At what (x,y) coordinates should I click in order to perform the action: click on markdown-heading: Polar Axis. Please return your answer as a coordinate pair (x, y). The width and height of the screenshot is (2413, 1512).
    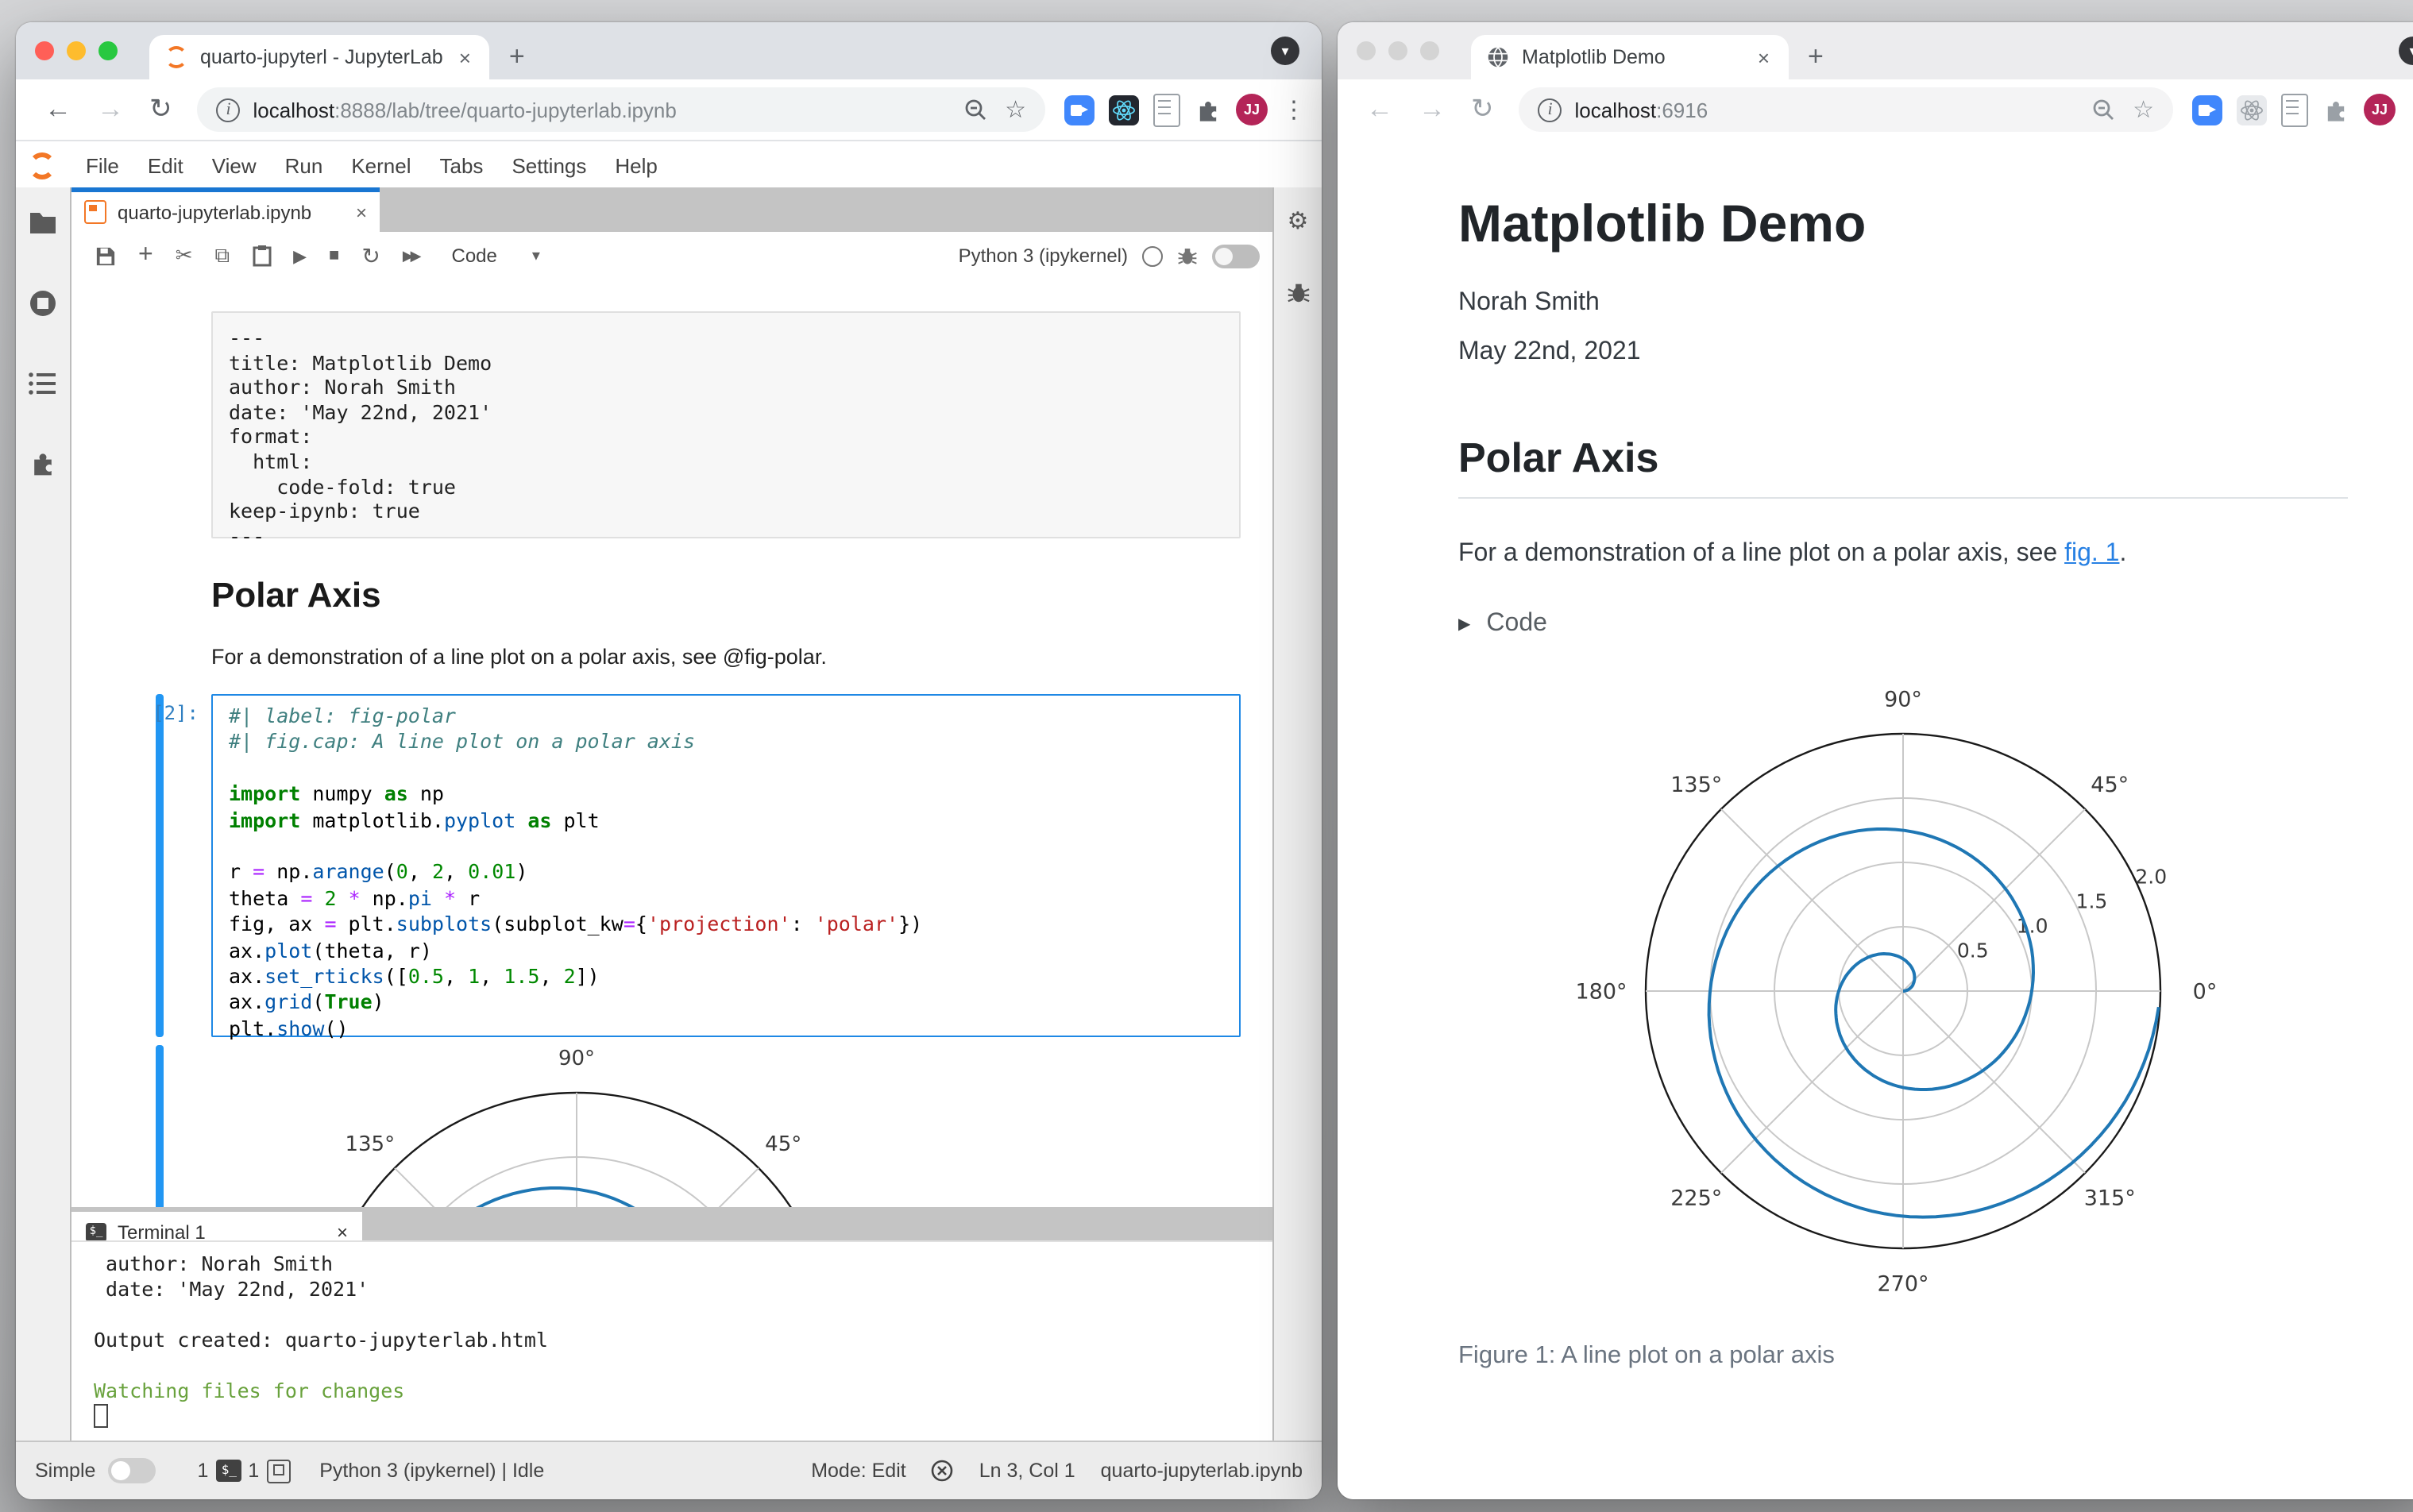
    Looking at the image, I should click on (296, 595).